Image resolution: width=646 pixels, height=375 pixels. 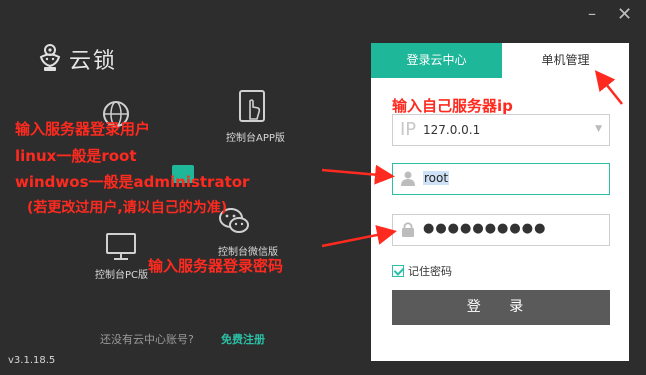 What do you see at coordinates (76, 156) in the screenshot?
I see `annotation-user-2: linux一般是root` at bounding box center [76, 156].